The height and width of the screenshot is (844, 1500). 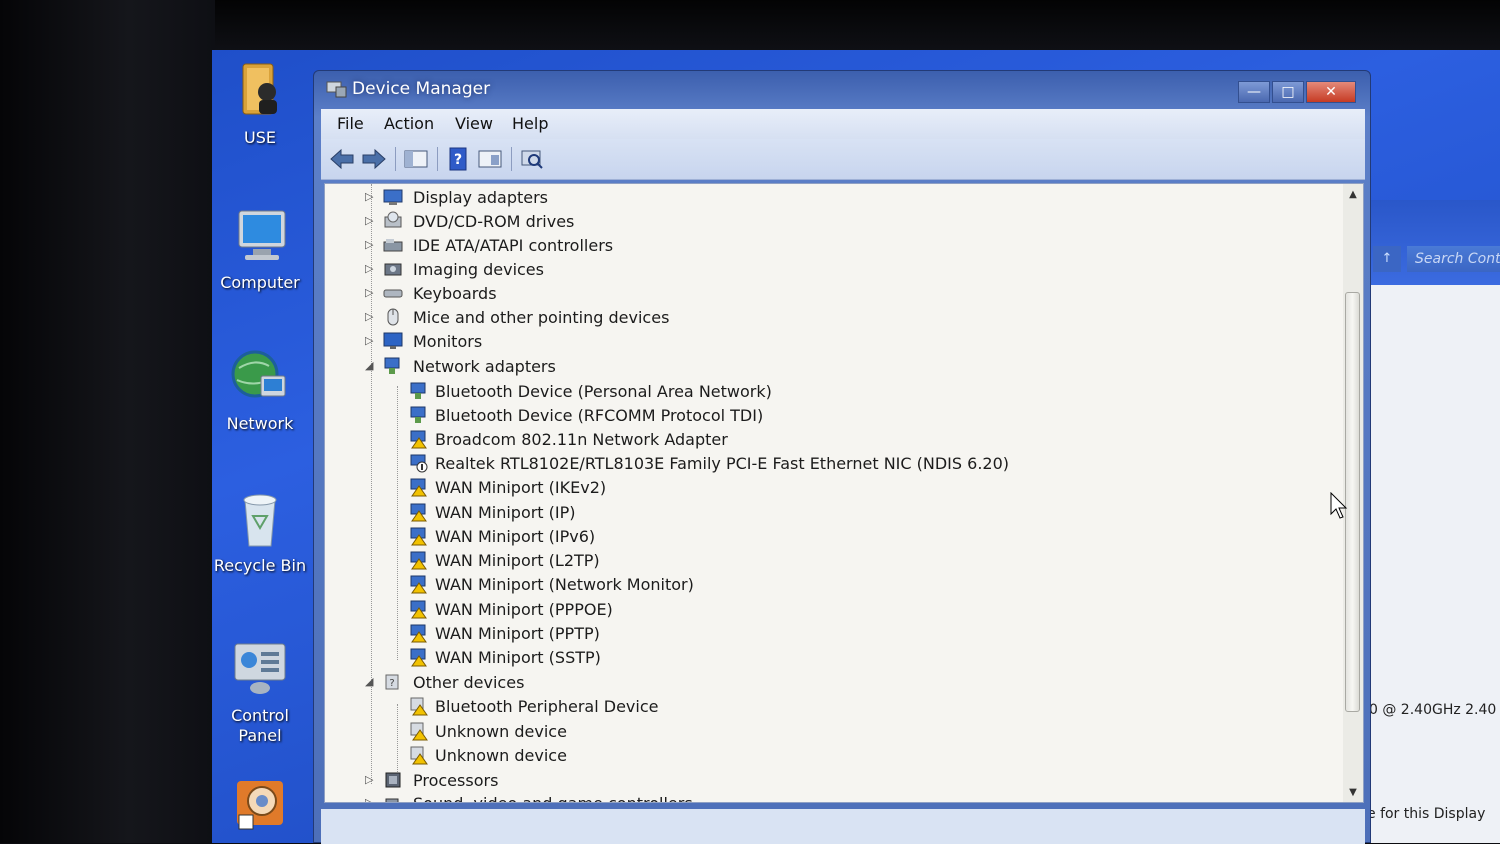 I want to click on desktop-icon-network: Network, so click(x=260, y=390).